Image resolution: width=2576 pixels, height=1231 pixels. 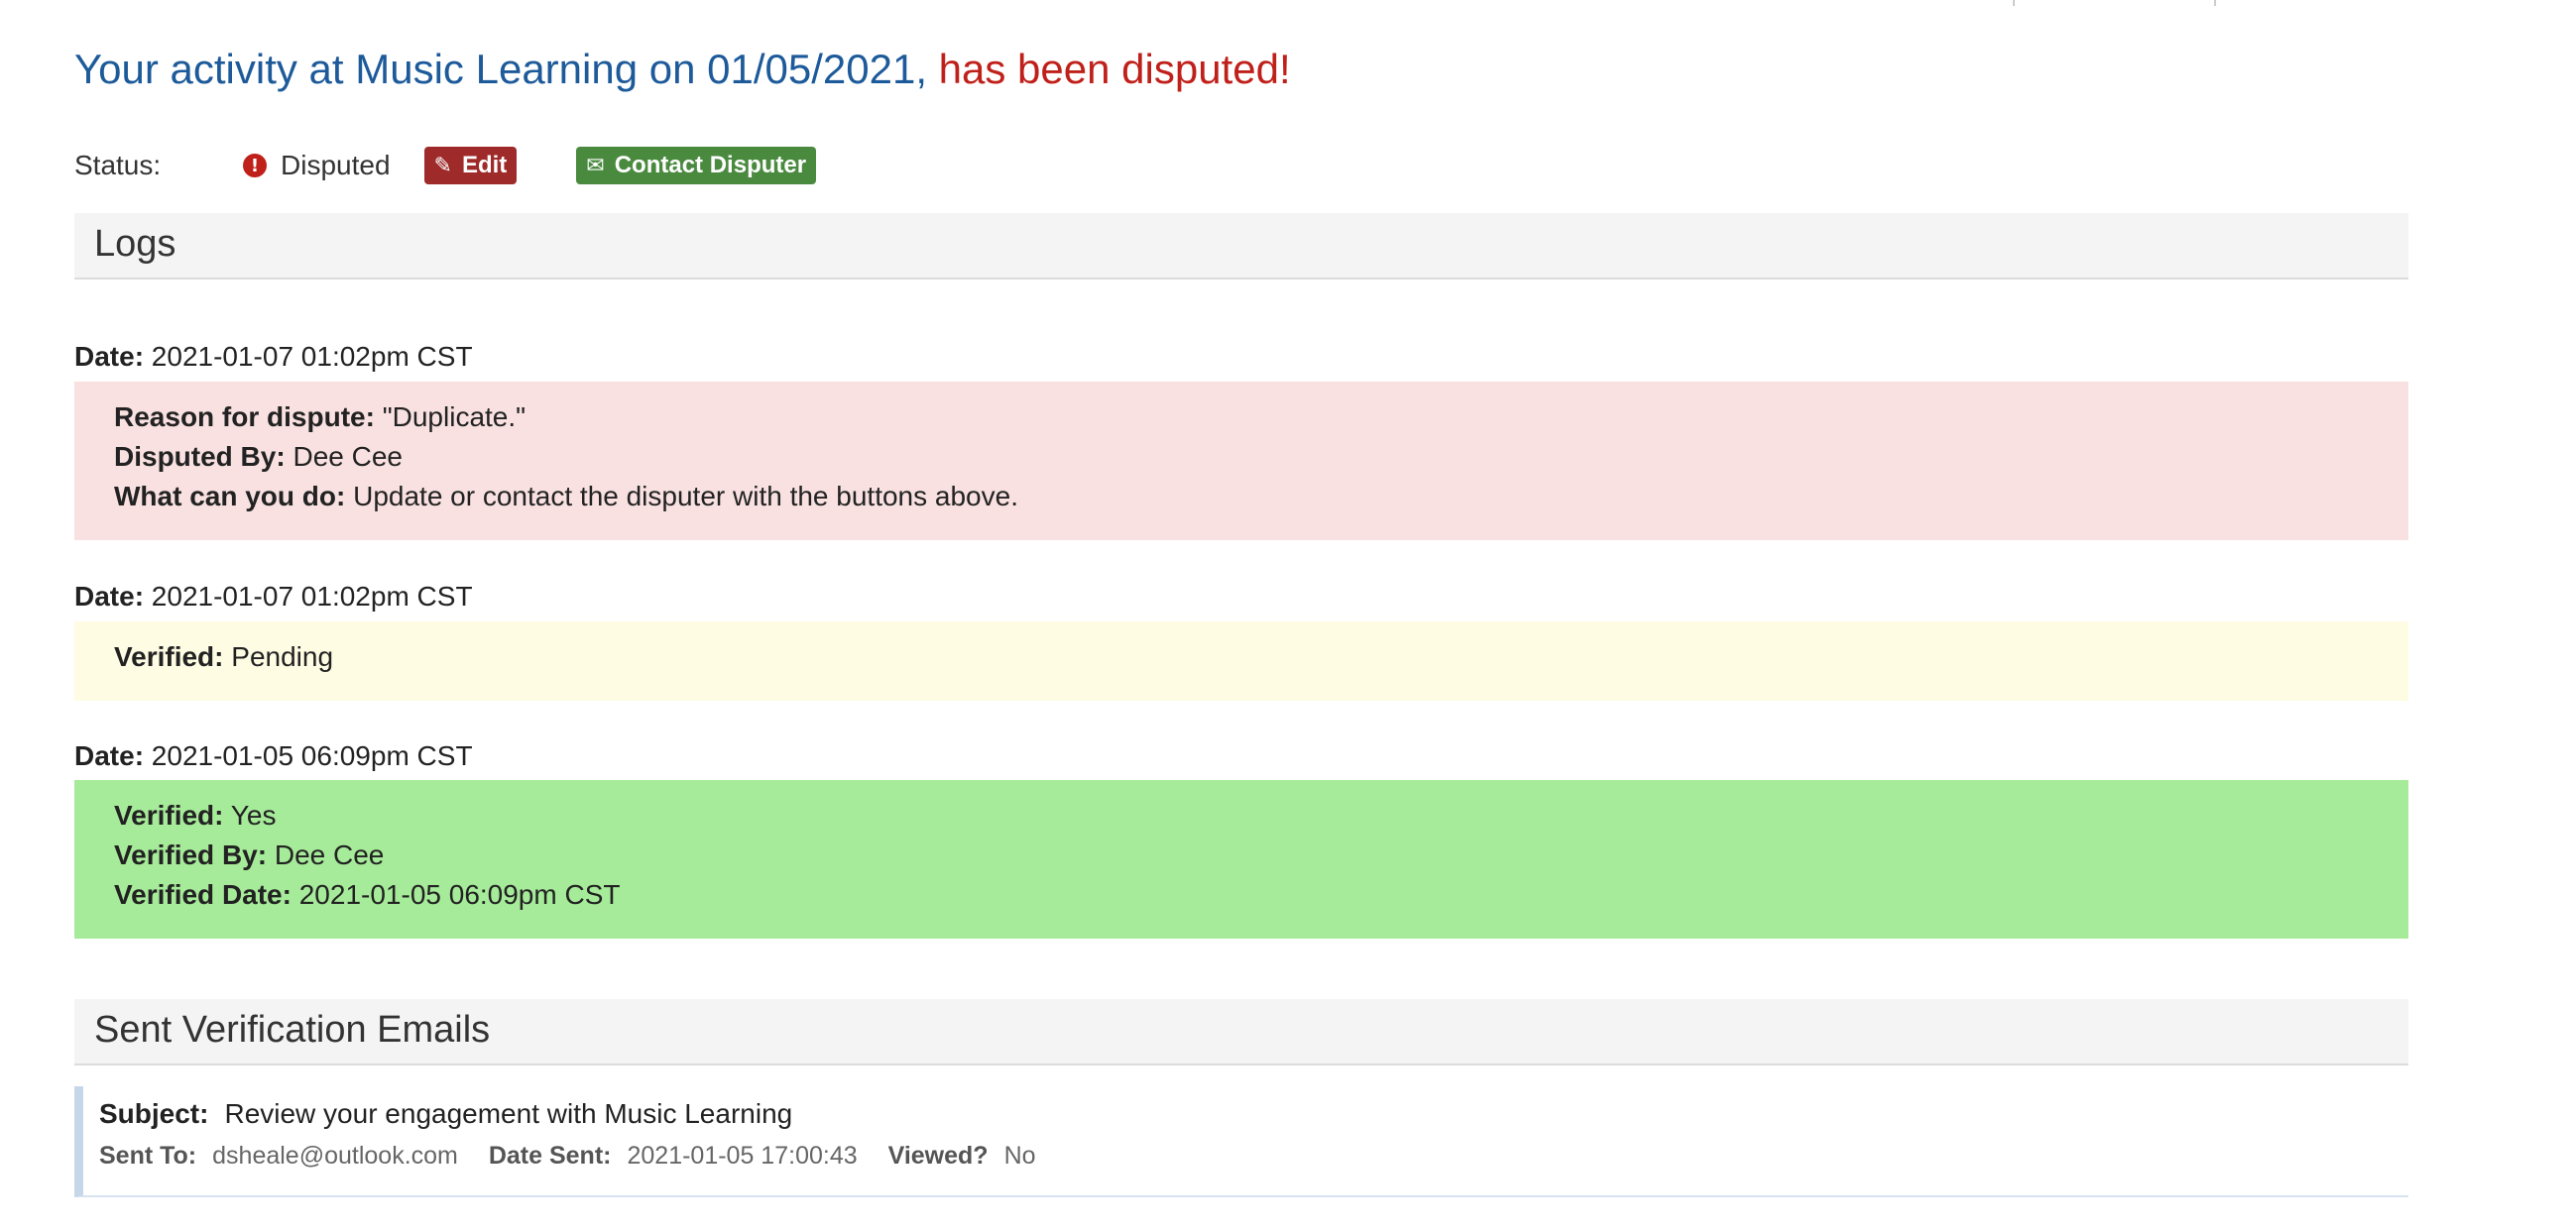 What do you see at coordinates (230, 496) in the screenshot?
I see `log-line-label: What can you do:` at bounding box center [230, 496].